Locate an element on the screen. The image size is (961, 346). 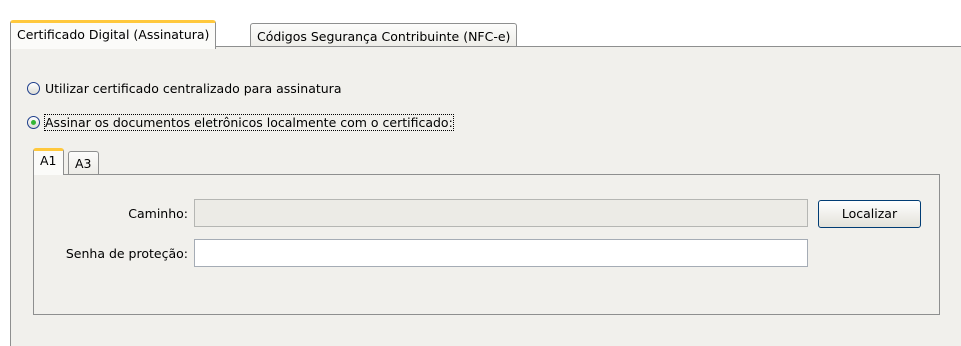
tab-a3: A3 is located at coordinates (83, 163).